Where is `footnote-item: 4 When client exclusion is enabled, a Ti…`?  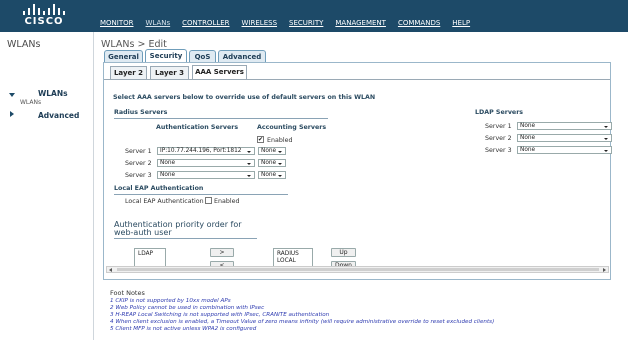
footnote-item: 4 When client exclusion is enabled, a Ti… is located at coordinates (302, 322).